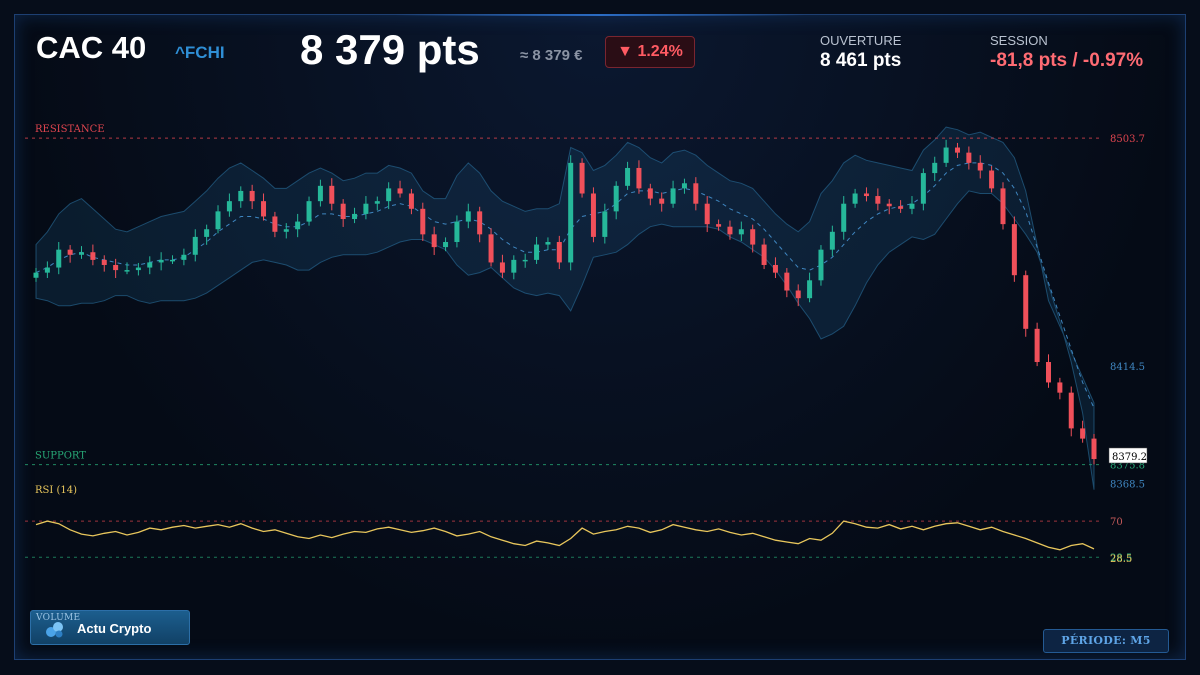 This screenshot has height=675, width=1200. I want to click on support-label: SUPPORT, so click(60, 456).